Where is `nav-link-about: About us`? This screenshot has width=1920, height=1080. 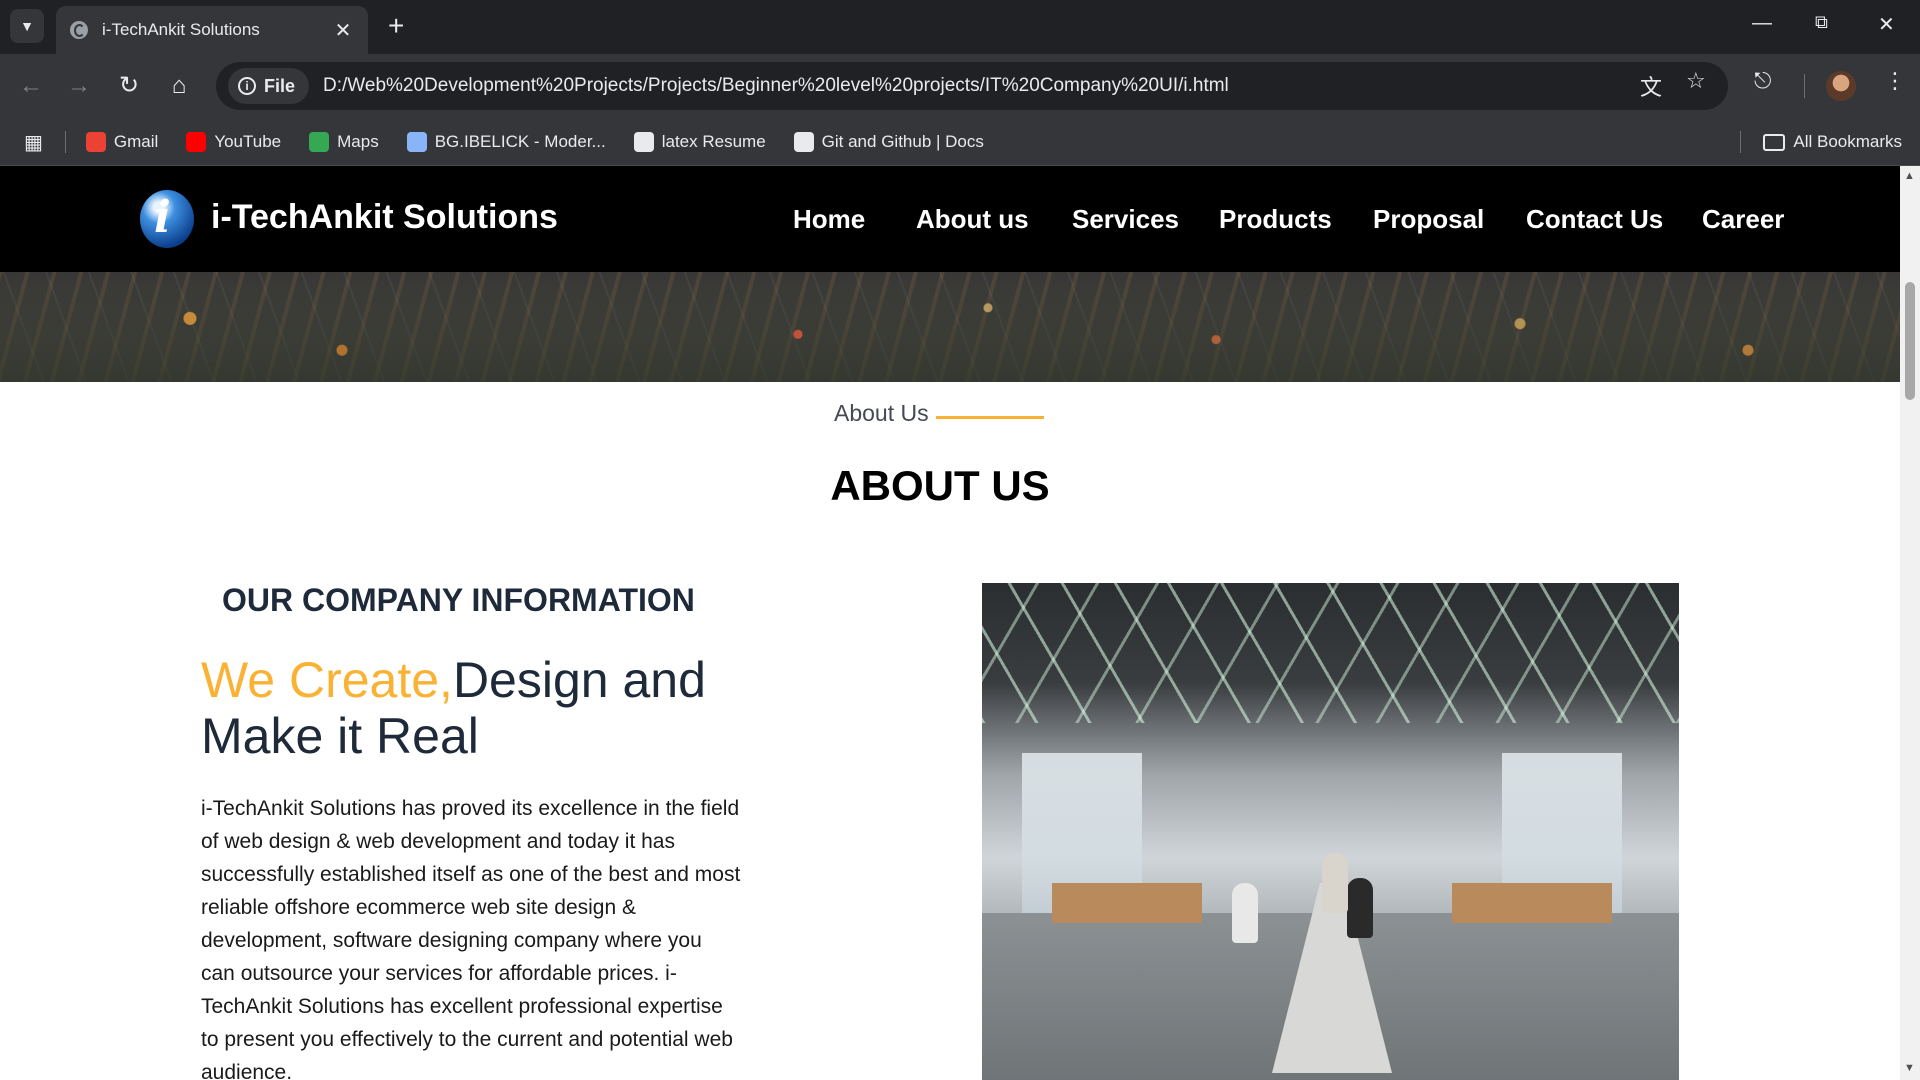
nav-link-about: About us is located at coordinates (972, 219).